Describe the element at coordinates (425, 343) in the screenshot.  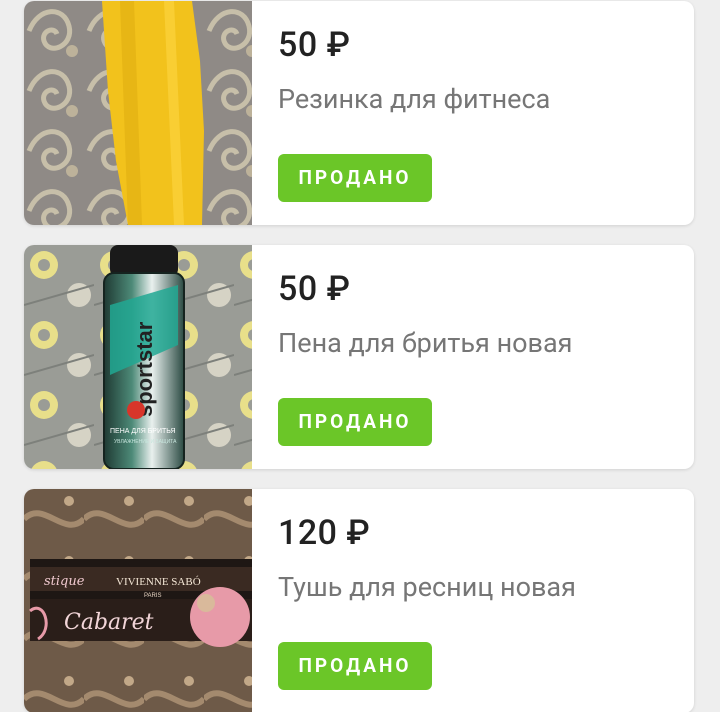
I see `listing-title: Пена для бритья новая` at that location.